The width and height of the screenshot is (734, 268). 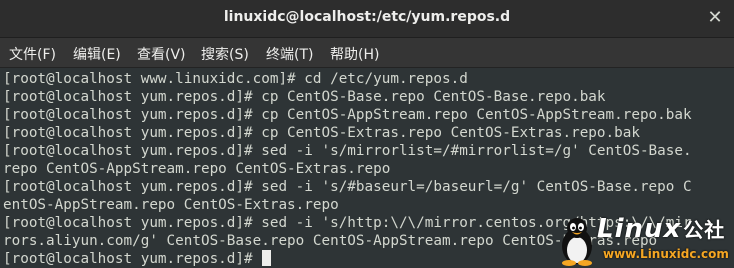 I want to click on watermark-url: www.Linuxidc.com, so click(x=666, y=254).